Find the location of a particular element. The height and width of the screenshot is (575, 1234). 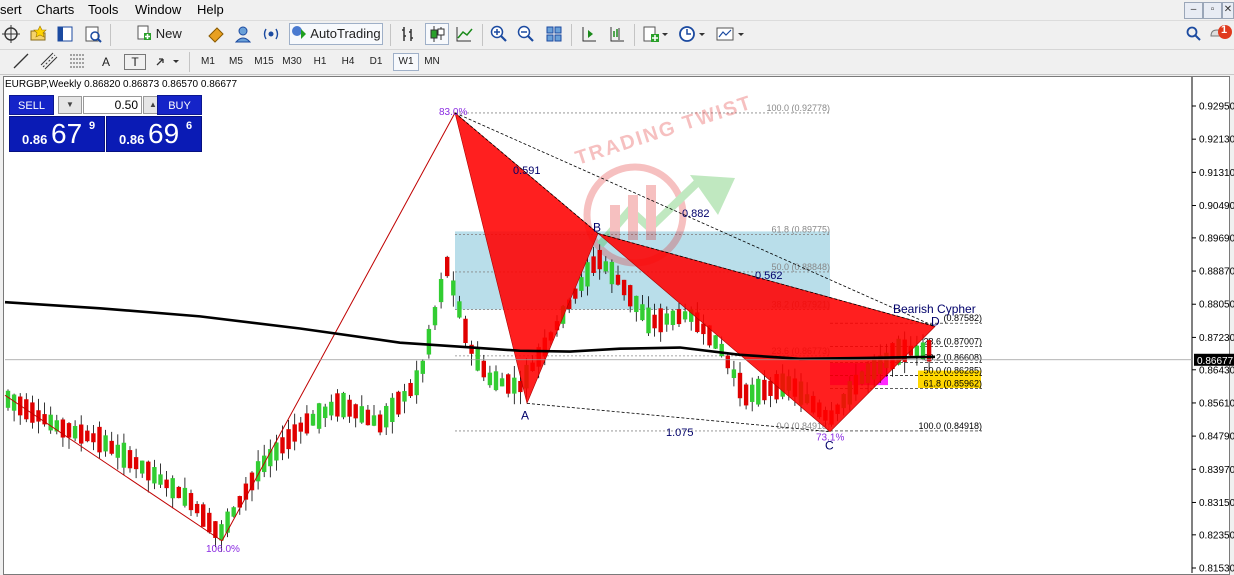

autotrading-button: AutoTrading is located at coordinates (336, 34).